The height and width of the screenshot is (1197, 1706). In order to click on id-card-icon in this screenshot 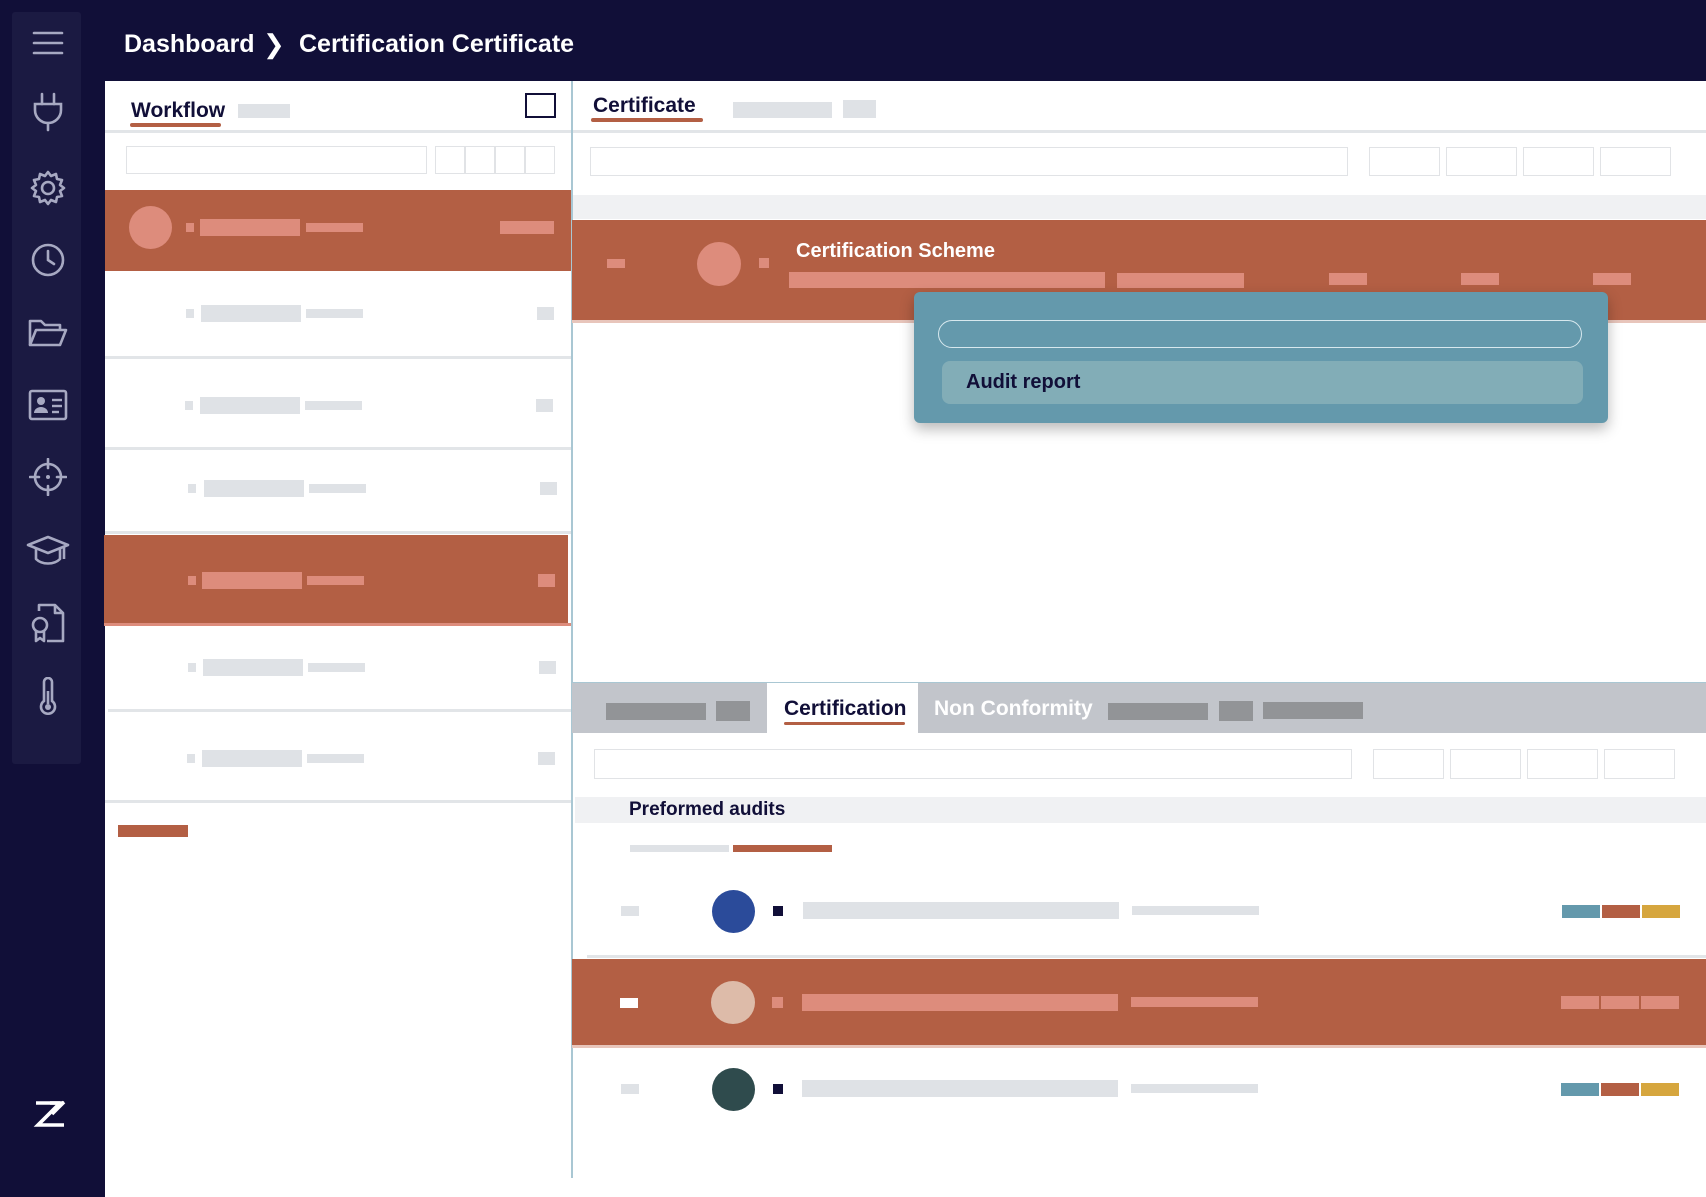, I will do `click(48, 405)`.